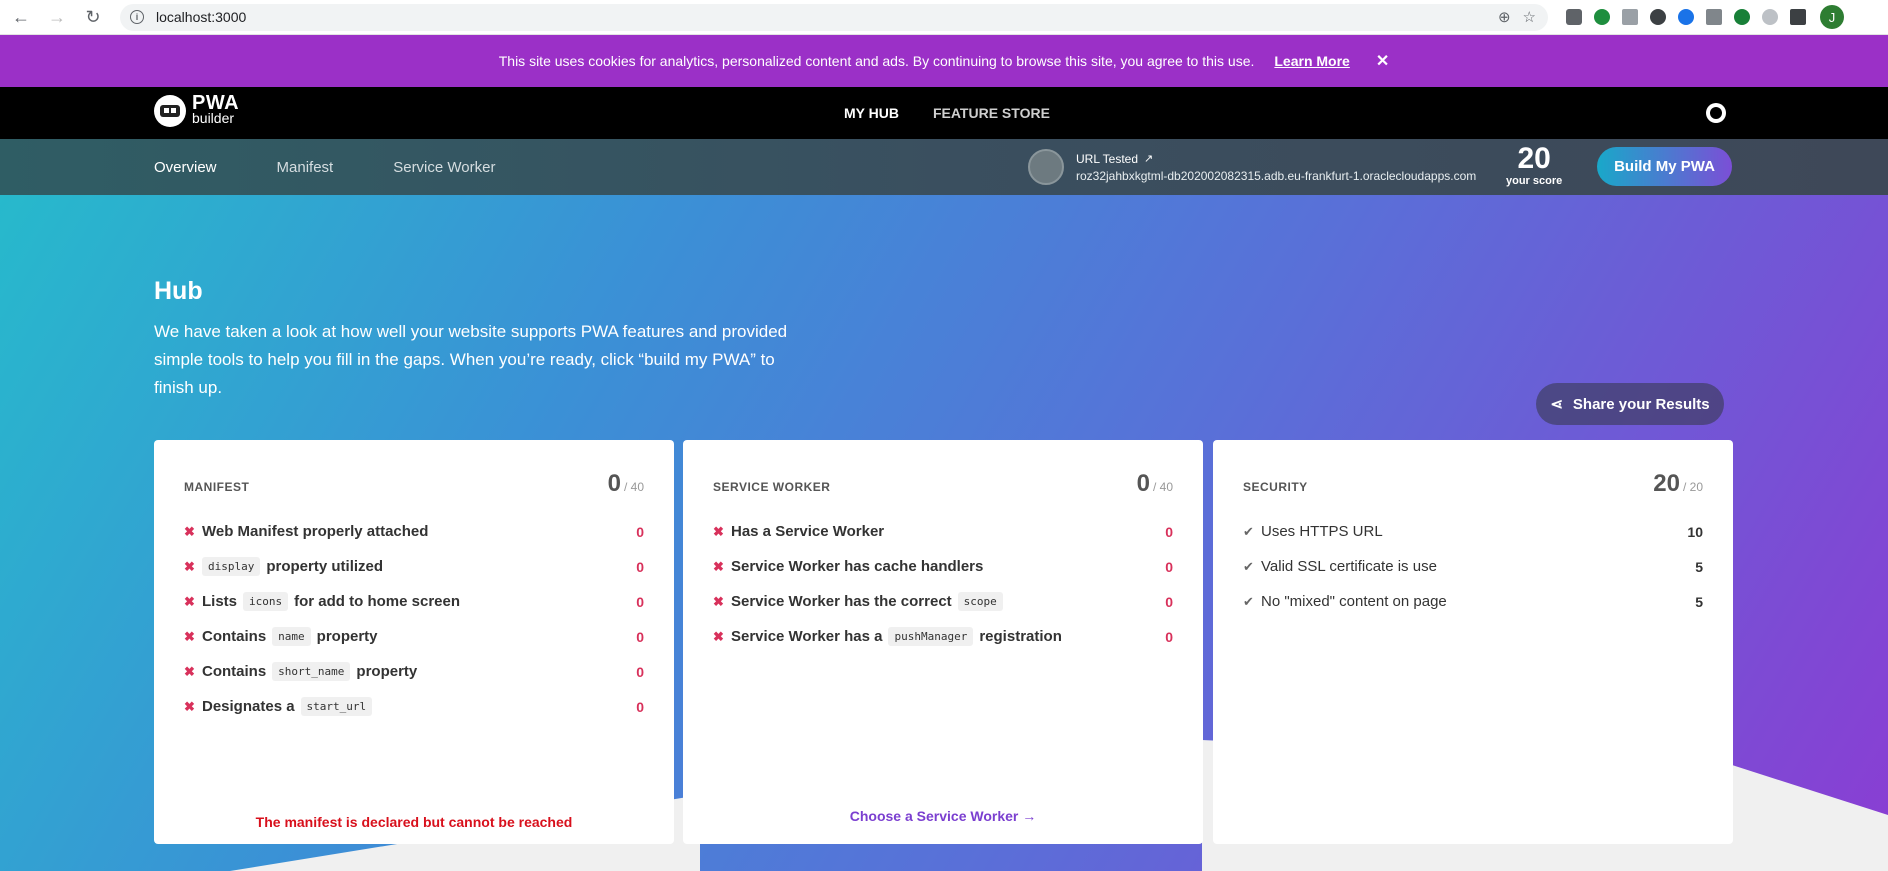  Describe the element at coordinates (1556, 404) in the screenshot. I see `share-icon: ⋖` at that location.